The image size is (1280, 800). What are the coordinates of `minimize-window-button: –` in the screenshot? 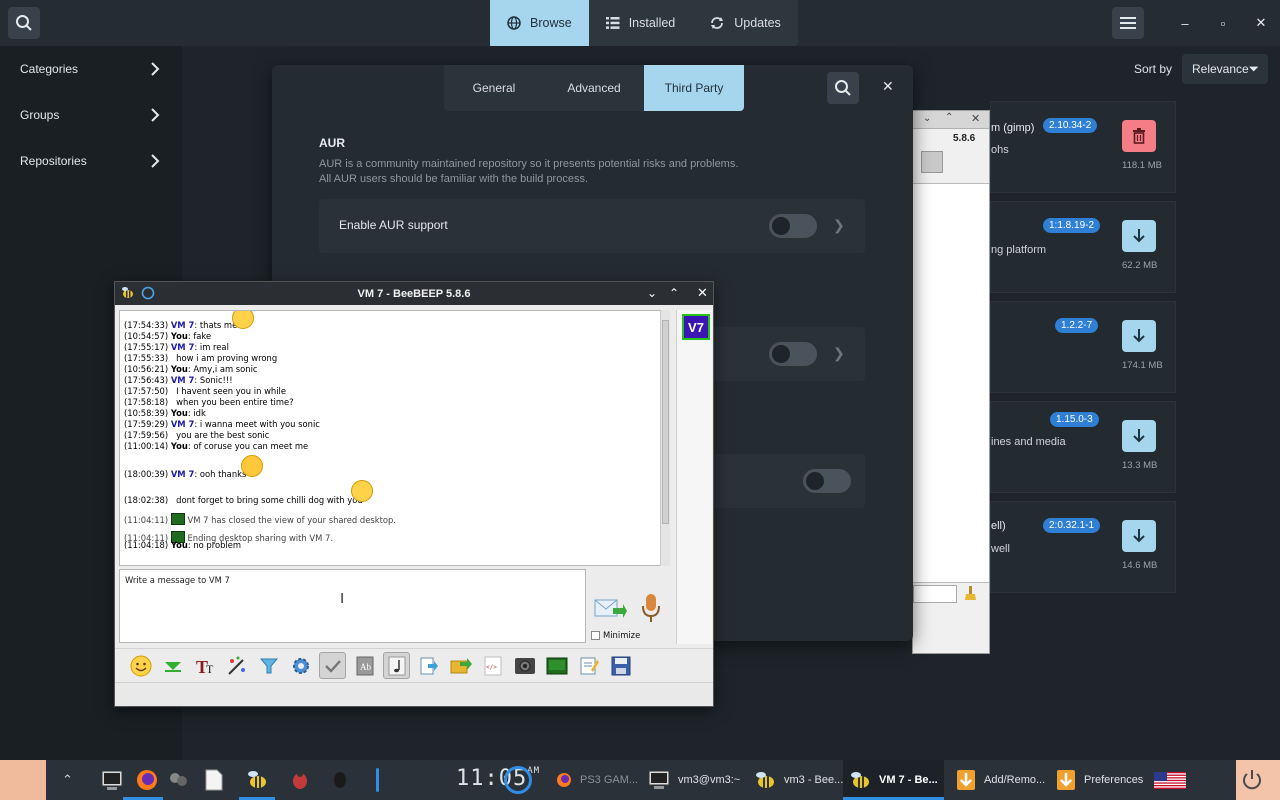 It's located at (1185, 23).